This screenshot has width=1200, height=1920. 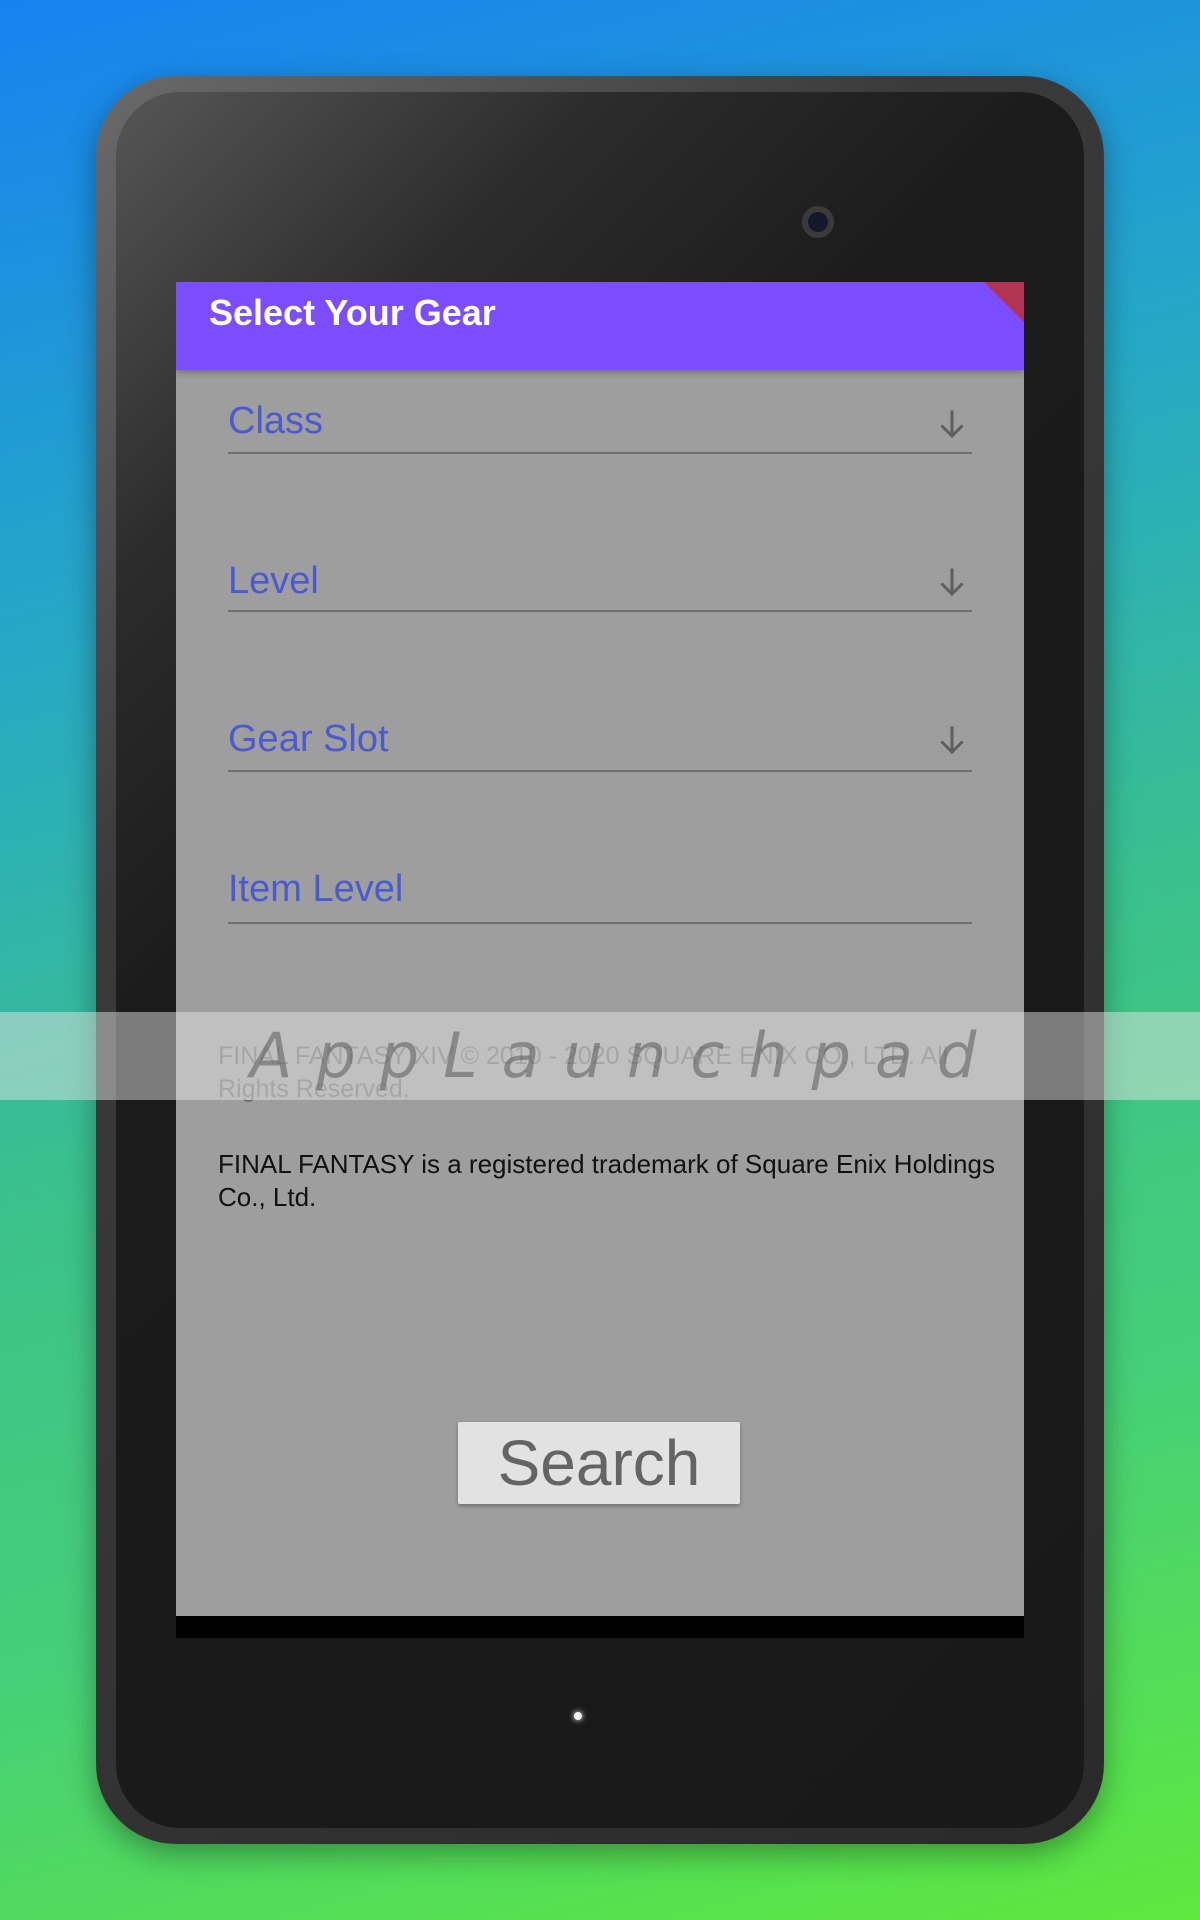 I want to click on class-dropdown: Class, so click(x=600, y=423).